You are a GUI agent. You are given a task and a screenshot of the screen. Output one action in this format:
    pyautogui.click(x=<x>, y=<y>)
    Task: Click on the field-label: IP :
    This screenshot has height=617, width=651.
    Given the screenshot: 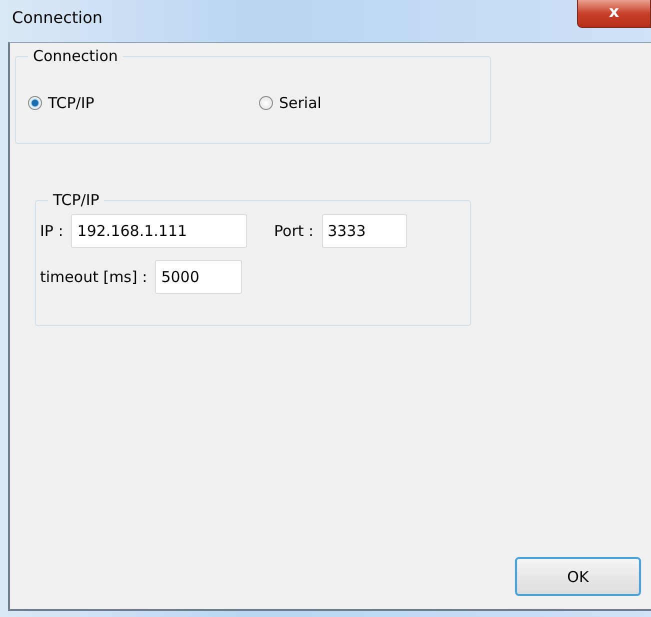 What is the action you would take?
    pyautogui.click(x=52, y=231)
    